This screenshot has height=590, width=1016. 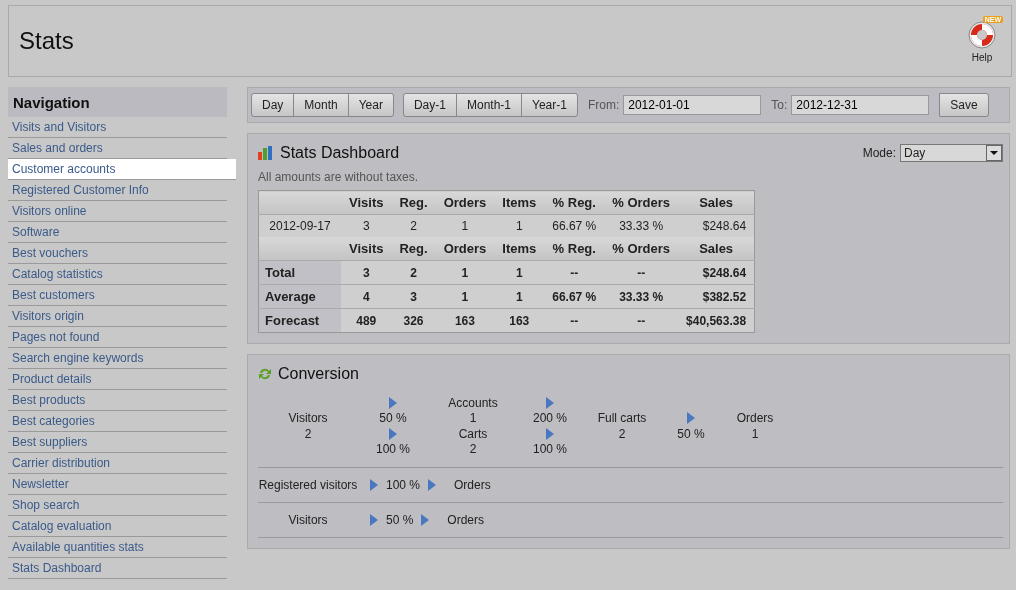 I want to click on table-cell: 66.67 %, so click(x=574, y=296).